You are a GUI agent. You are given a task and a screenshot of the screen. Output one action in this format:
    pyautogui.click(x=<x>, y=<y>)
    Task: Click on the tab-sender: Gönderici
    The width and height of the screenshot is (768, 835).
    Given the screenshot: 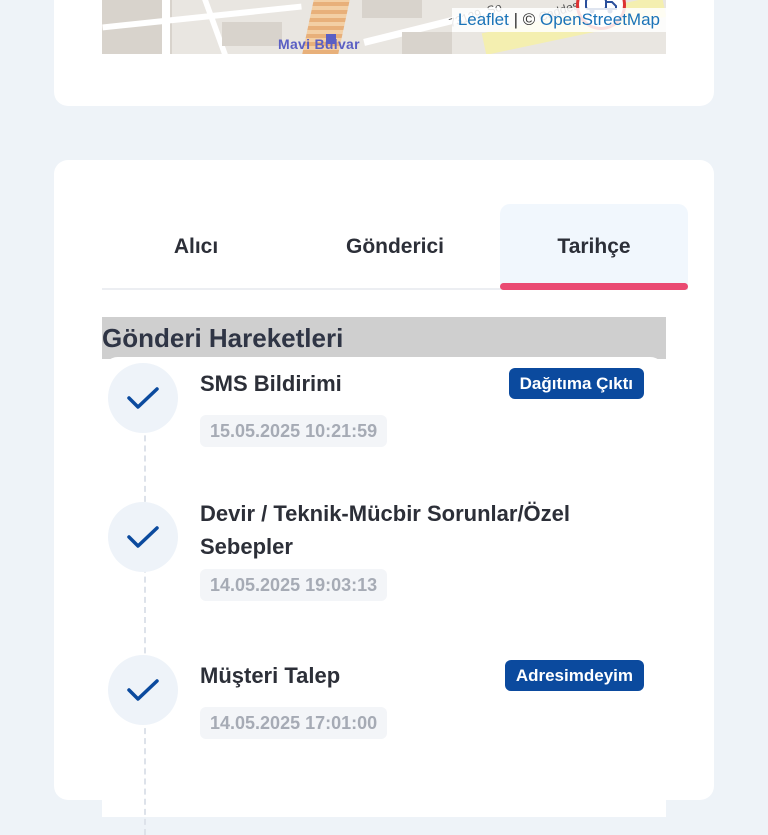 What is the action you would take?
    pyautogui.click(x=395, y=247)
    